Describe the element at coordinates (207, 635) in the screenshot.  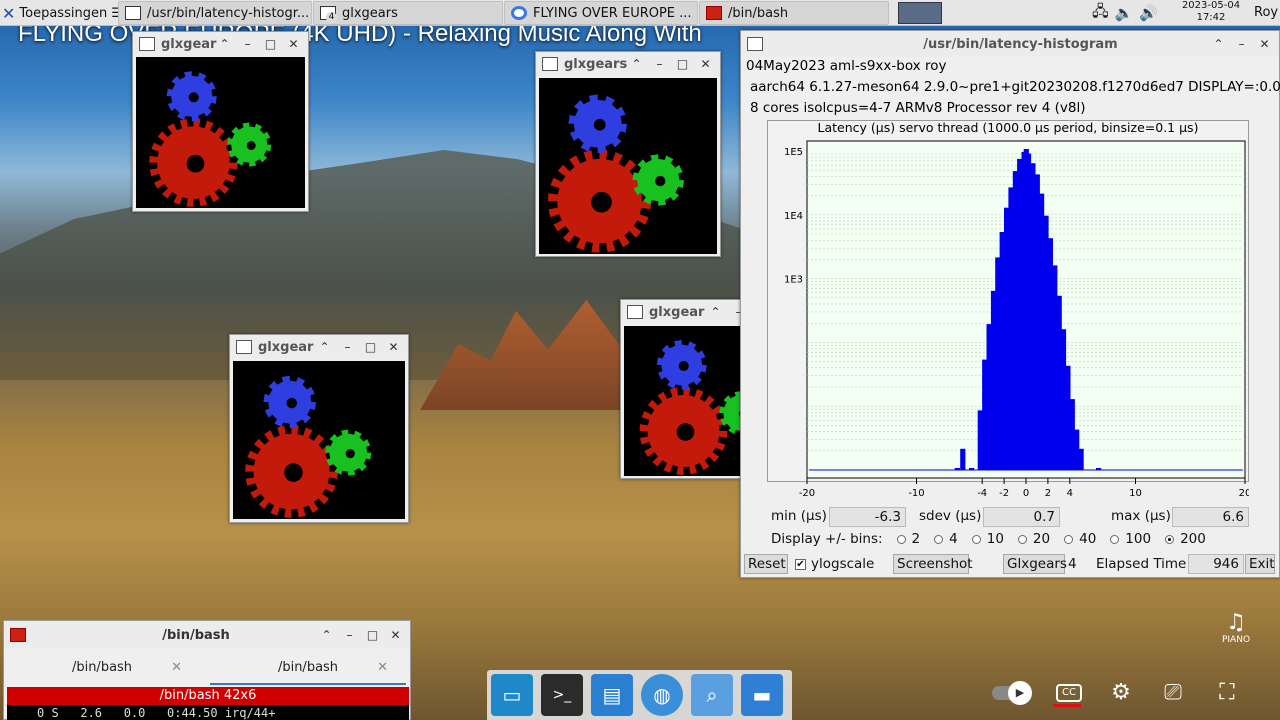
I see `window-titlebar: /bin/bash ⌃ – □ ✕` at that location.